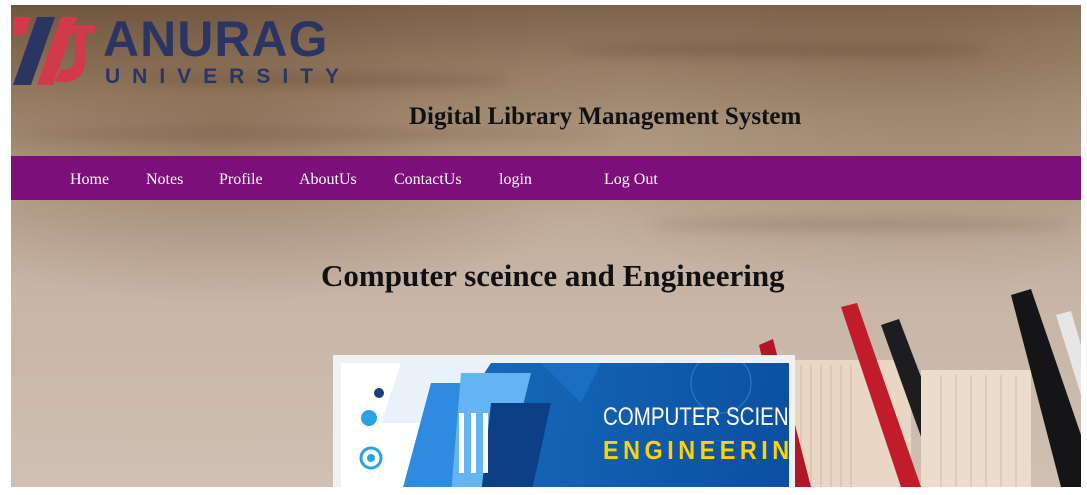 This screenshot has width=1087, height=495. Describe the element at coordinates (515, 178) in the screenshot. I see `nav-login-link: login` at that location.